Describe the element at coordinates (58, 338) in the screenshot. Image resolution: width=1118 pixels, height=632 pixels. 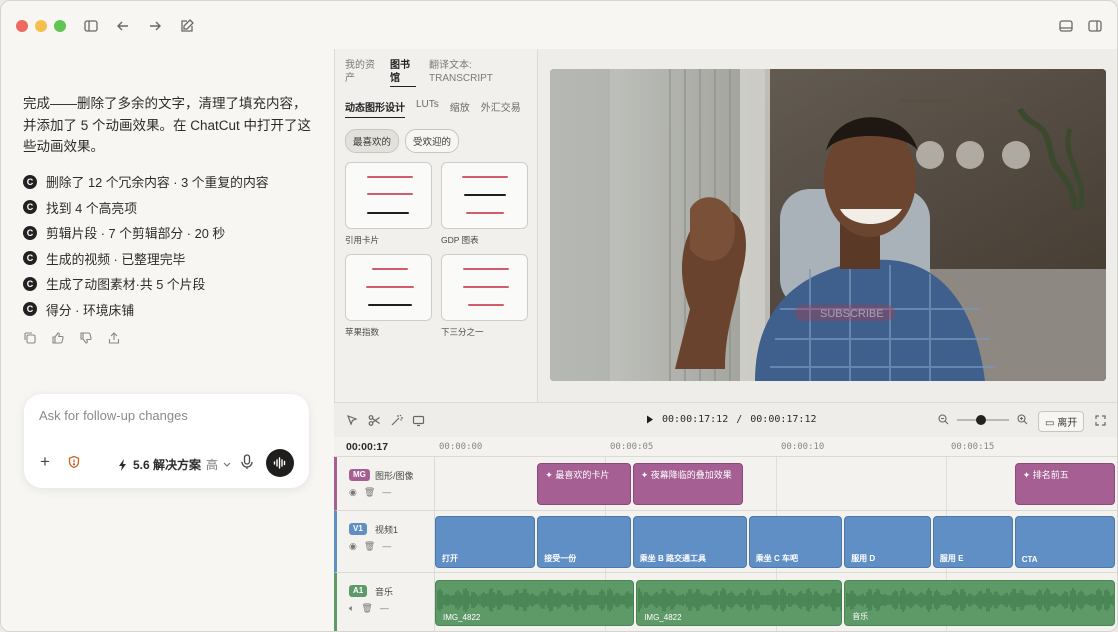
I see `thumbs-up-icon` at that location.